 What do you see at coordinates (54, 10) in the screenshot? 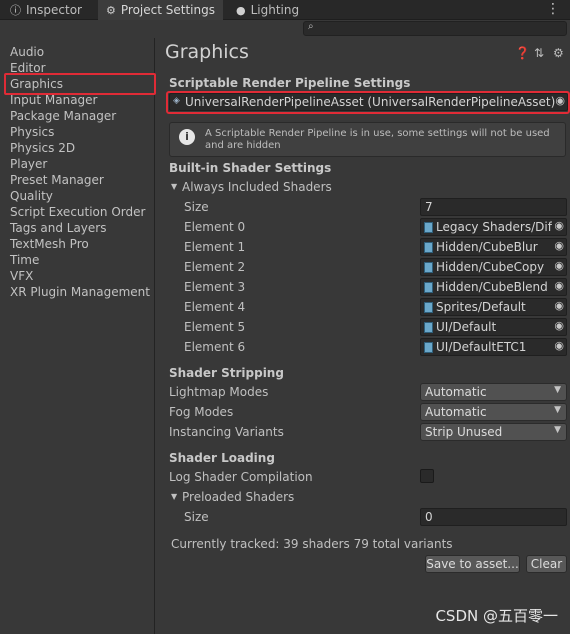
I see `tab-label: Inspector` at bounding box center [54, 10].